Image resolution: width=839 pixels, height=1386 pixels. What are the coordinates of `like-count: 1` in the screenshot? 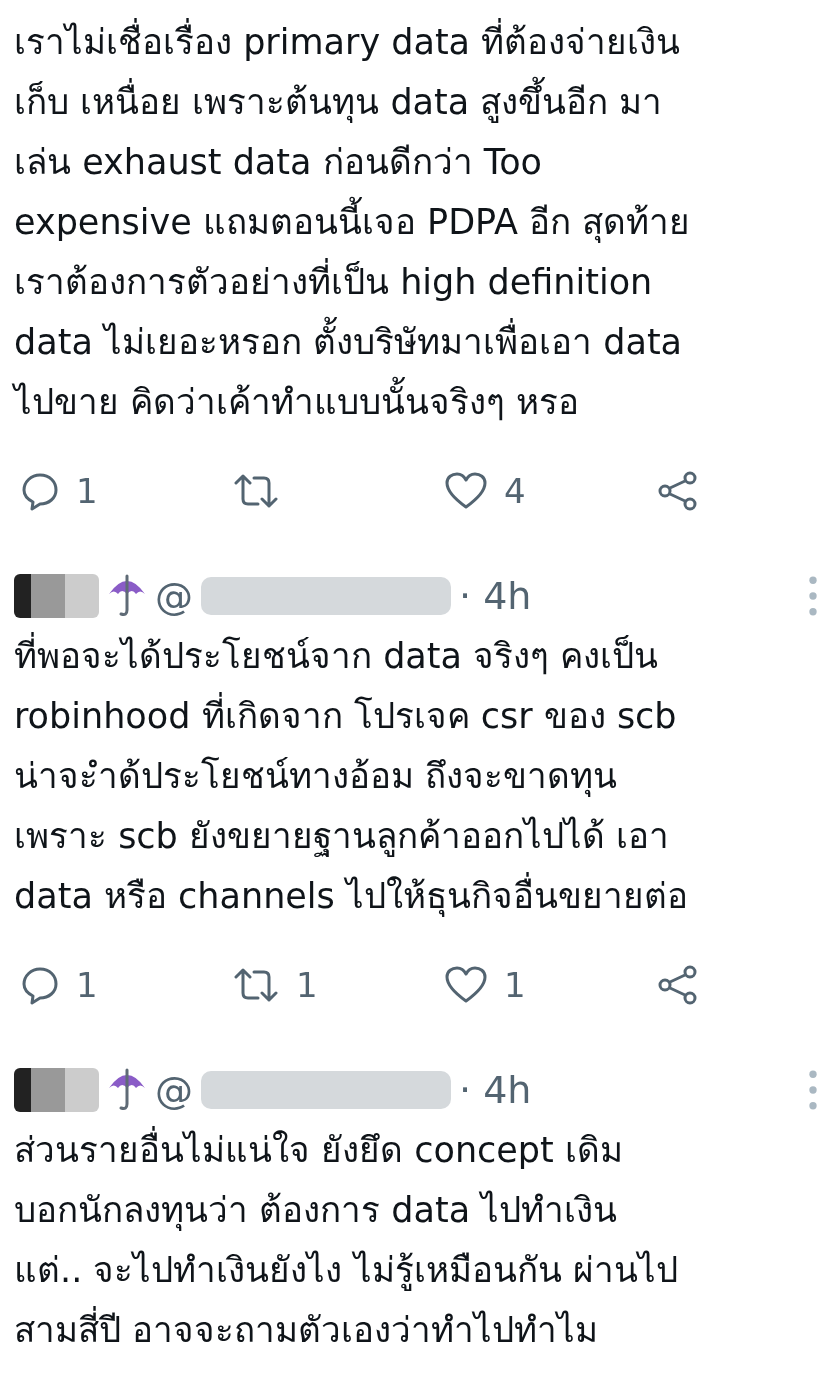 It's located at (515, 985).